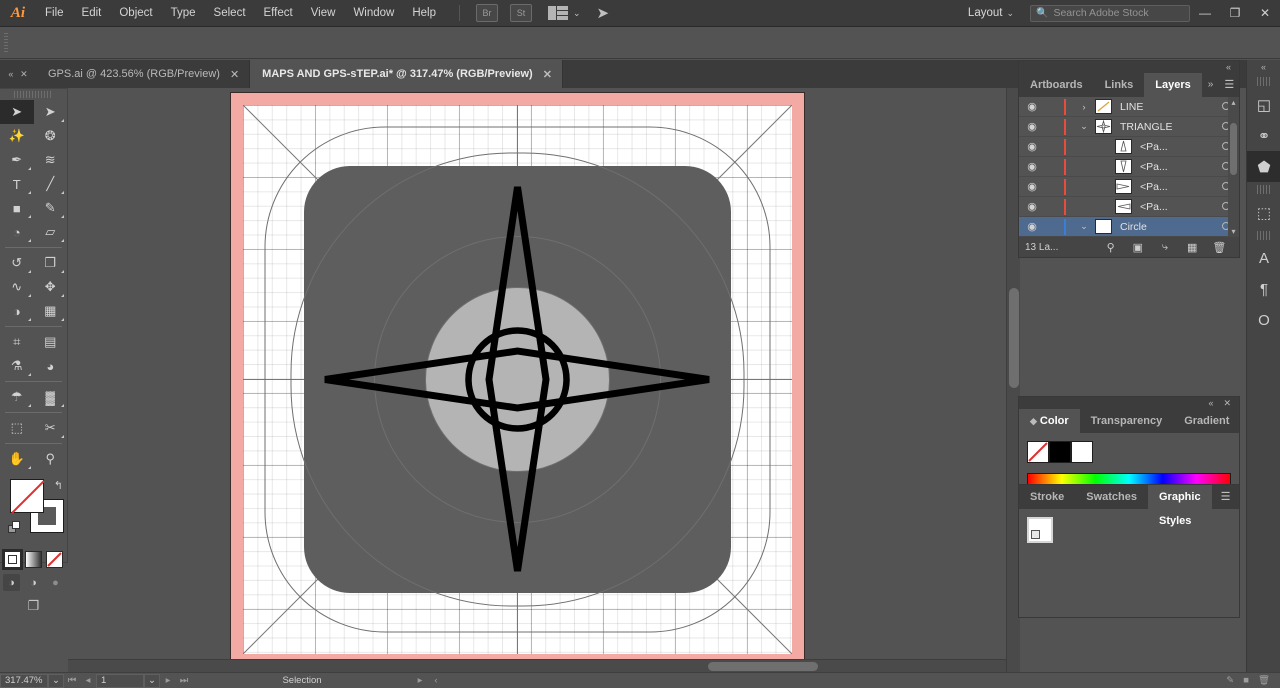 This screenshot has width=1280, height=688. I want to click on rail-character-icon: A, so click(1263, 258).